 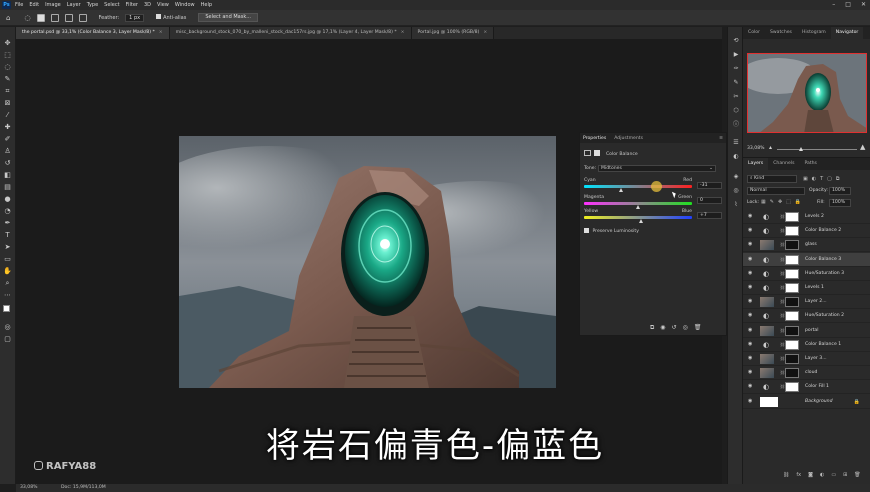 I want to click on tab-swatches: Swatches, so click(x=781, y=33).